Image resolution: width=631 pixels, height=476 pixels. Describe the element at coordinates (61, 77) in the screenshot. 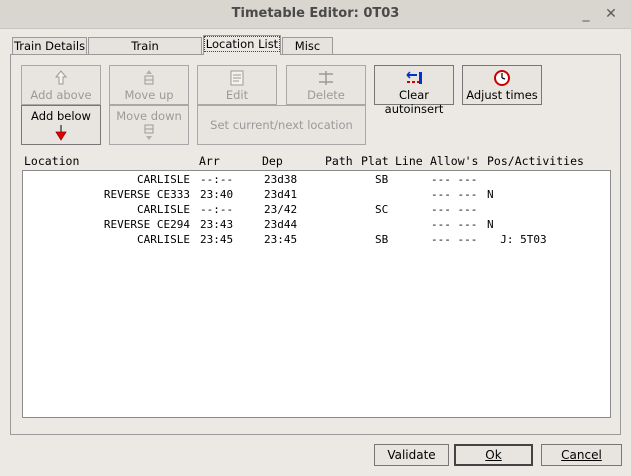

I see `arrow-up-icon` at that location.